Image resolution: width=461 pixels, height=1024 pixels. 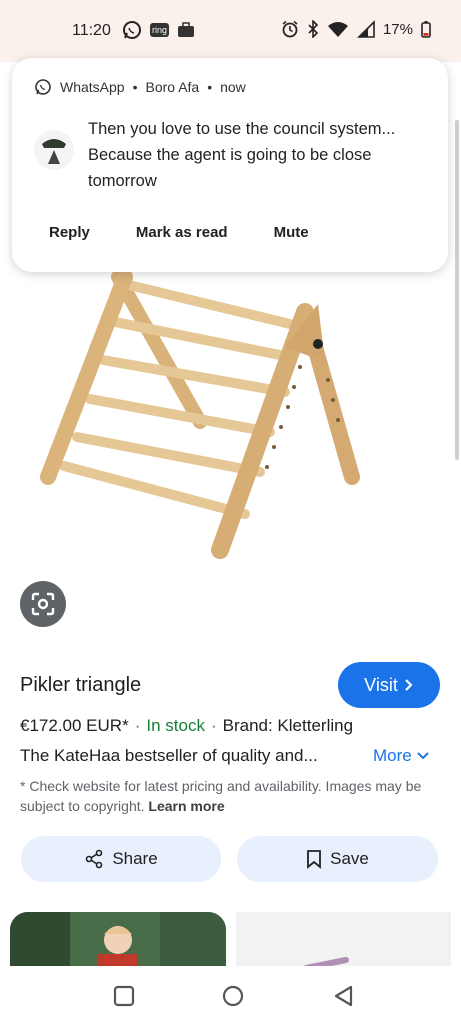 What do you see at coordinates (457, 290) in the screenshot?
I see `scrollbar` at bounding box center [457, 290].